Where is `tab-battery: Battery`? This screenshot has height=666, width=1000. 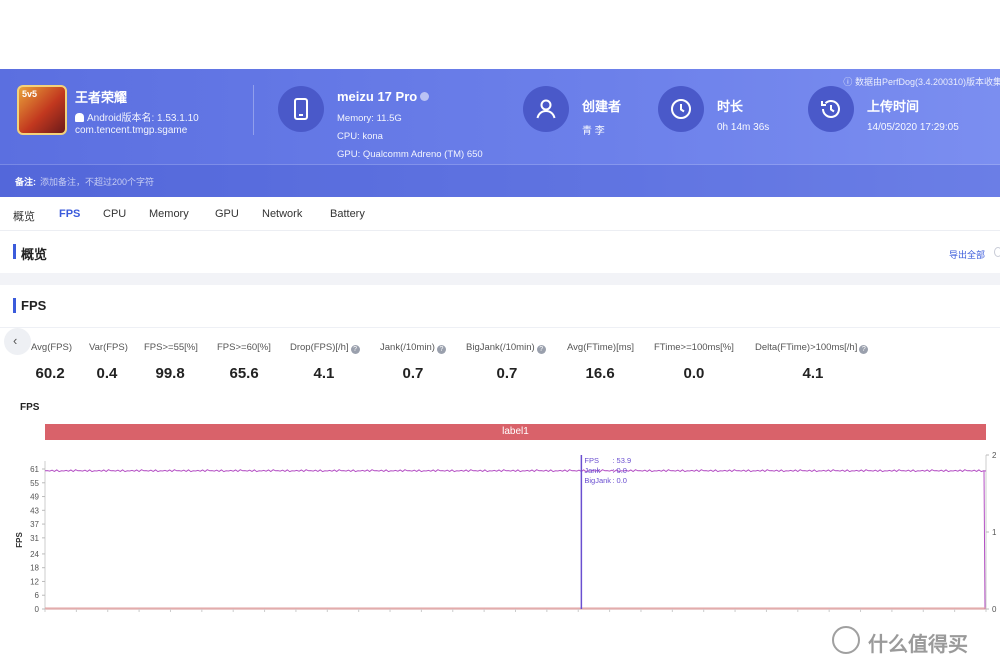
tab-battery: Battery is located at coordinates (347, 214).